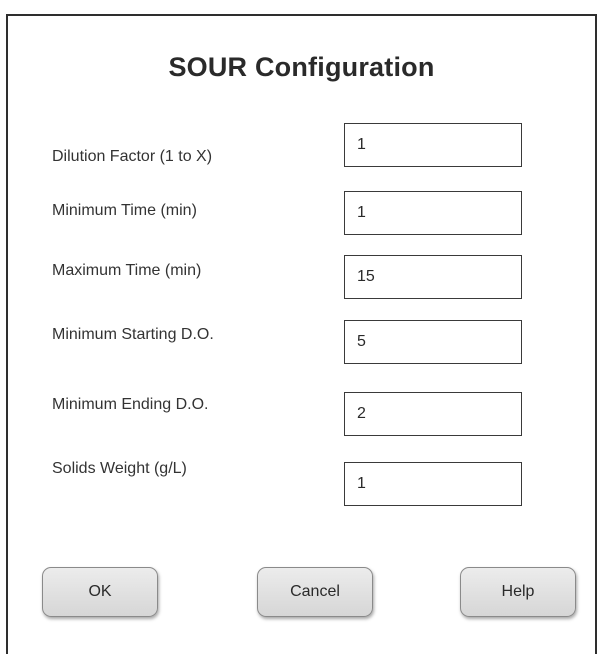 The width and height of the screenshot is (608, 654). I want to click on minimum-ending-do-input, so click(433, 414).